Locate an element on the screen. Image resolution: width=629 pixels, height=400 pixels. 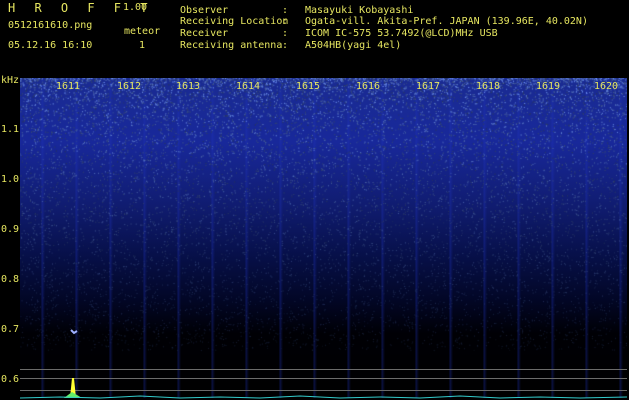
meteor-echo is located at coordinates (74, 332).